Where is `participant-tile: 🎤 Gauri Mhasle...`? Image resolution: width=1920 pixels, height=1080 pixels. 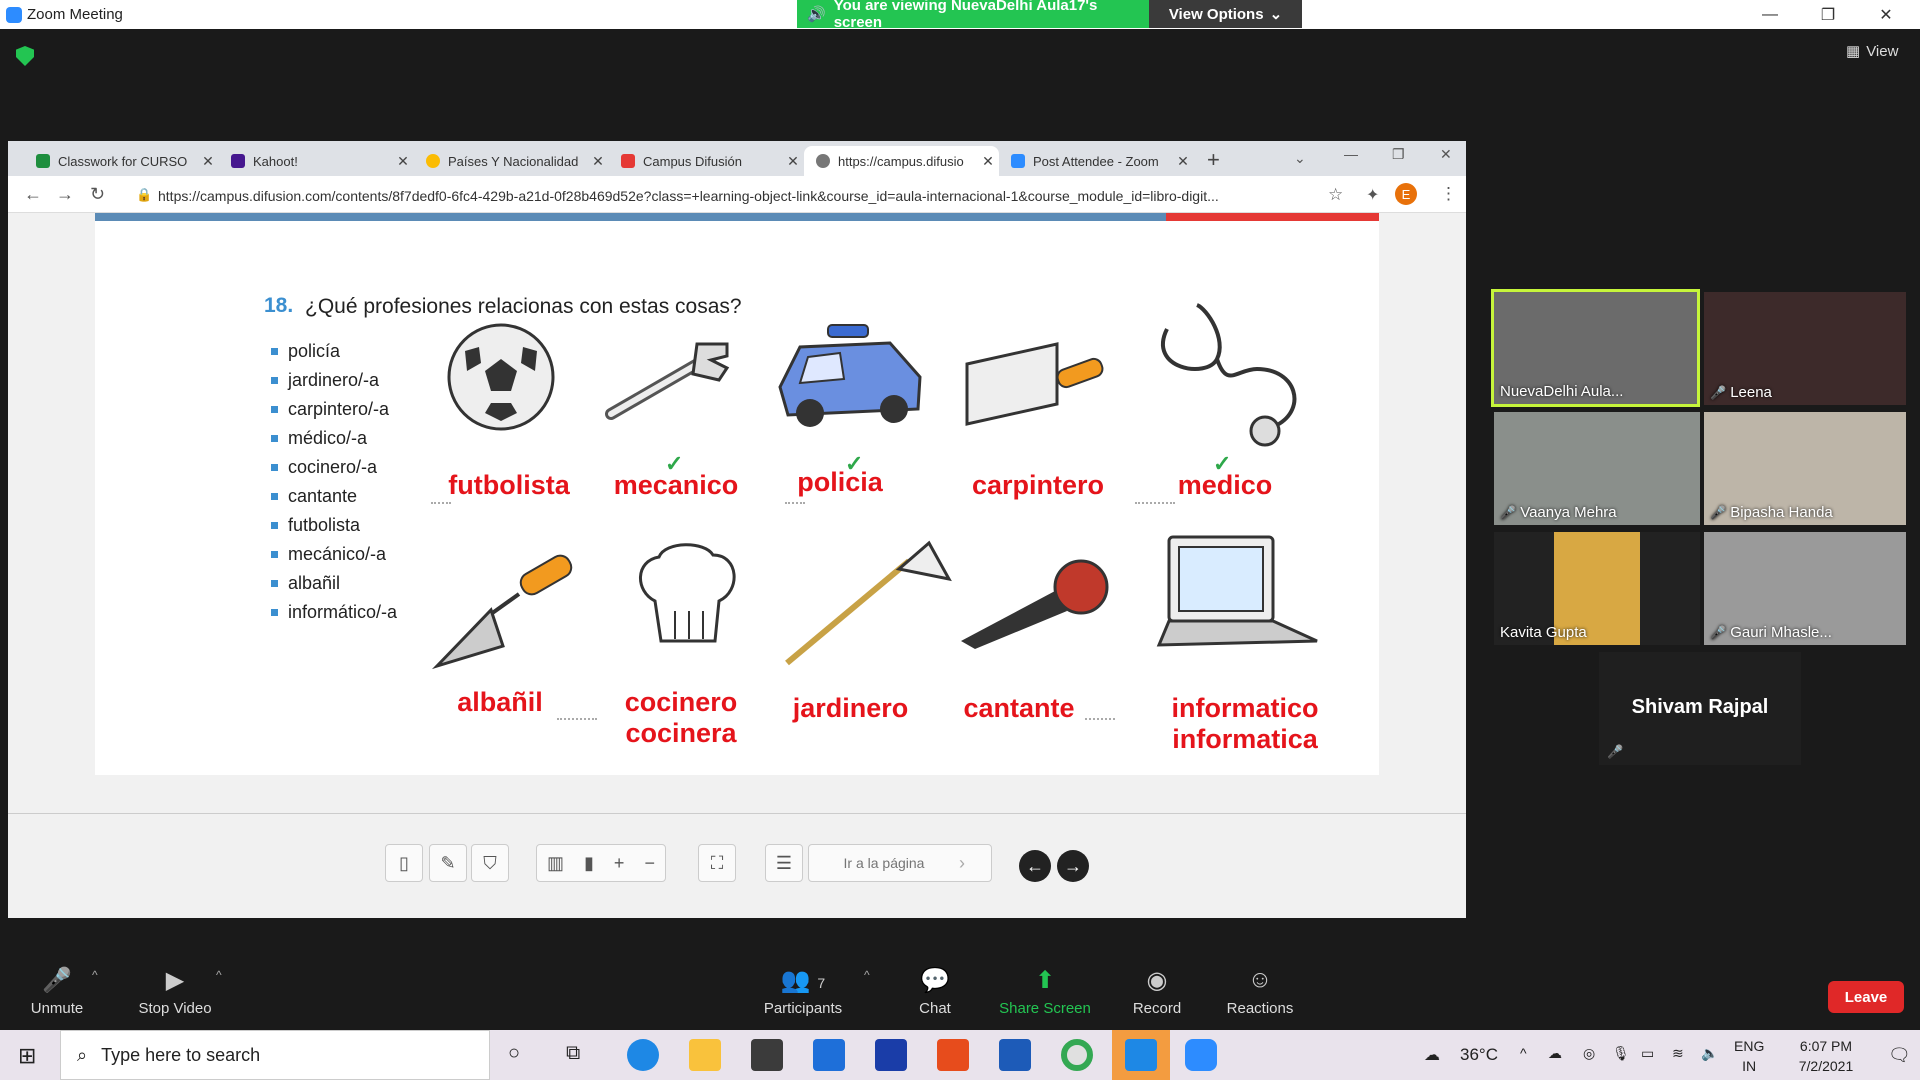
participant-tile: 🎤 Gauri Mhasle... is located at coordinates (1805, 588).